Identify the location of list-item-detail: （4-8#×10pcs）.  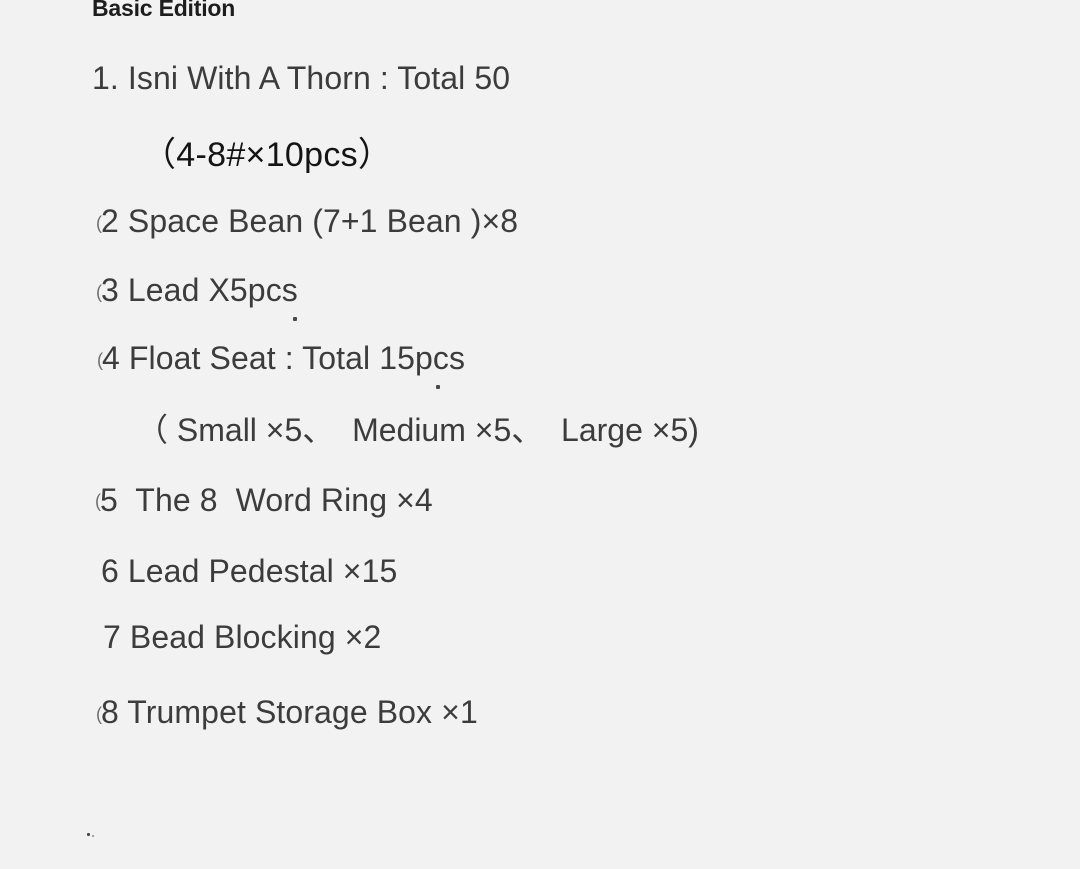
(267, 155).